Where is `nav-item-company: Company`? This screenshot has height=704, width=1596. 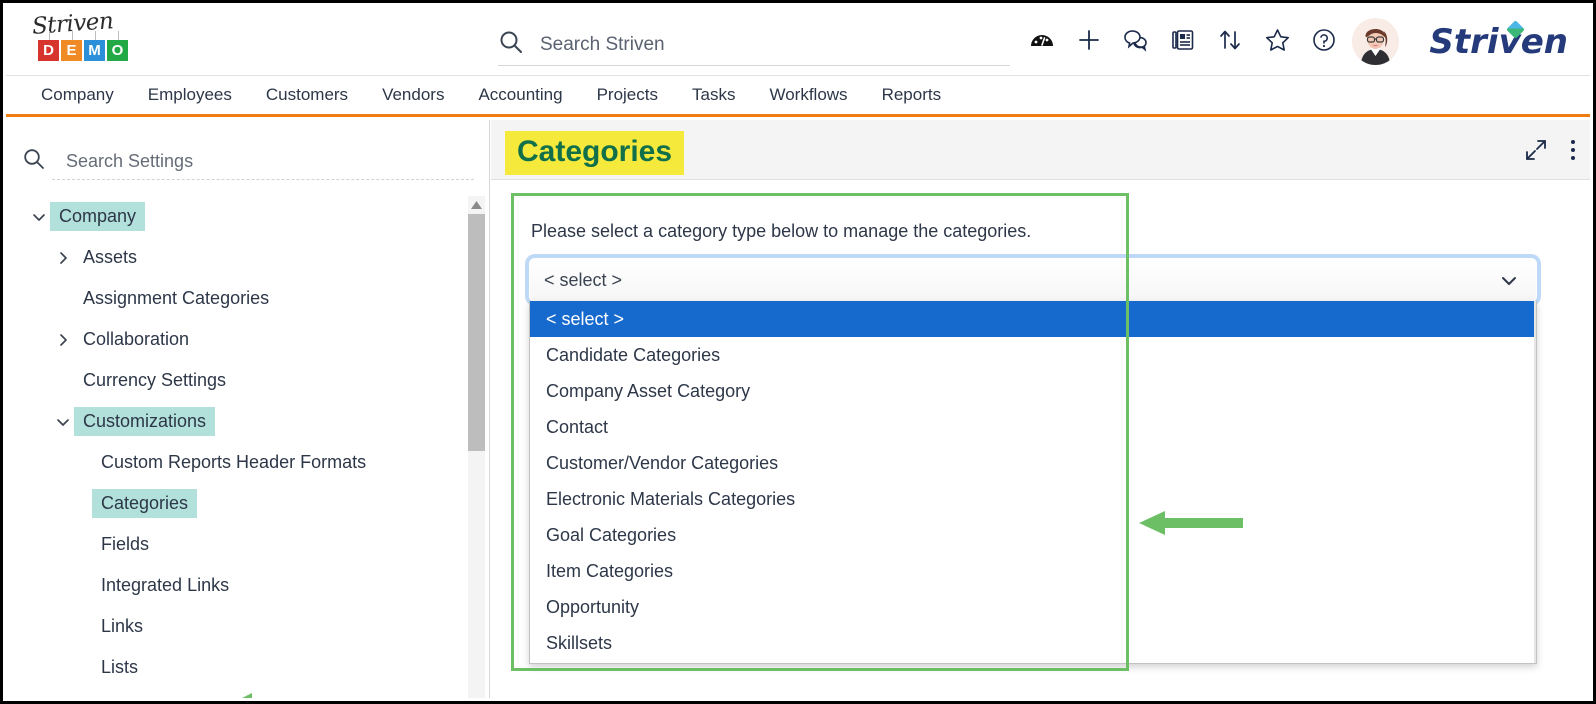 nav-item-company: Company is located at coordinates (77, 95).